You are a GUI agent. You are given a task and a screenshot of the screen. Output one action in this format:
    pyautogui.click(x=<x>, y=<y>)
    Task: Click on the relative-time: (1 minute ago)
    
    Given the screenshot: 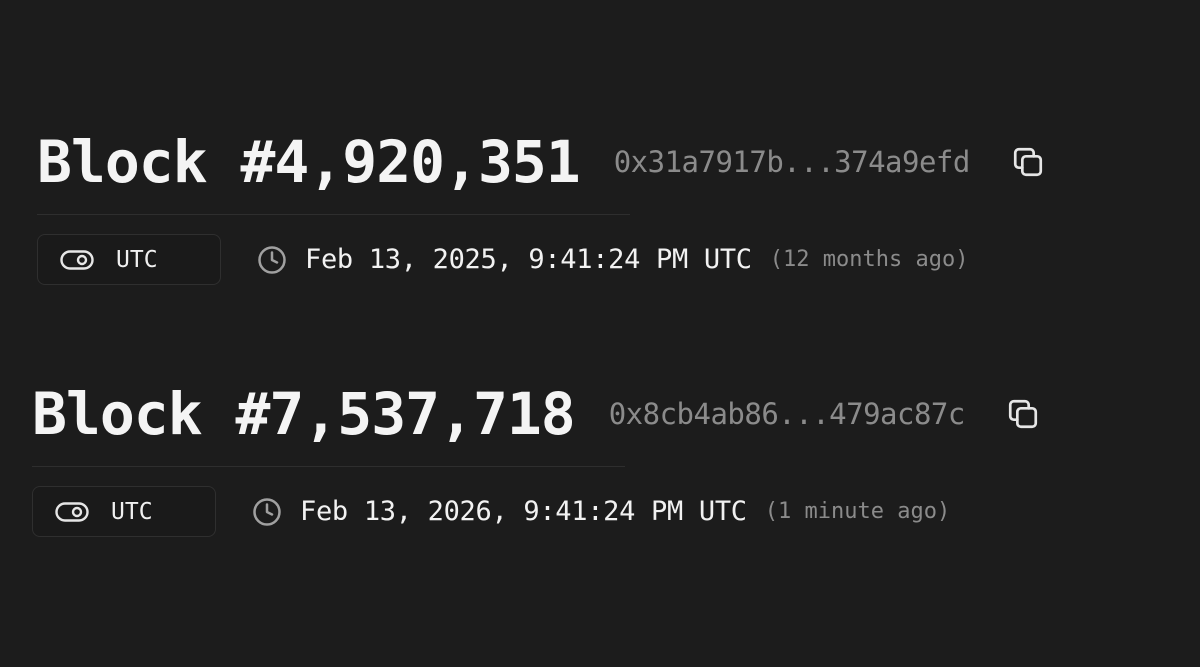 What is the action you would take?
    pyautogui.click(x=857, y=511)
    